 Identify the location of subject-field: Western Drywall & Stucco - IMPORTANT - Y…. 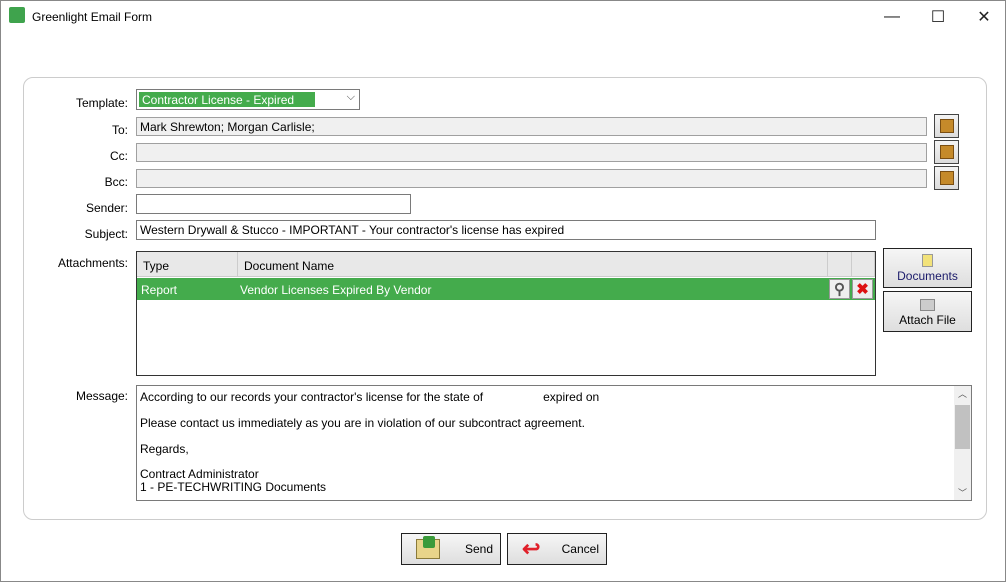
(506, 230).